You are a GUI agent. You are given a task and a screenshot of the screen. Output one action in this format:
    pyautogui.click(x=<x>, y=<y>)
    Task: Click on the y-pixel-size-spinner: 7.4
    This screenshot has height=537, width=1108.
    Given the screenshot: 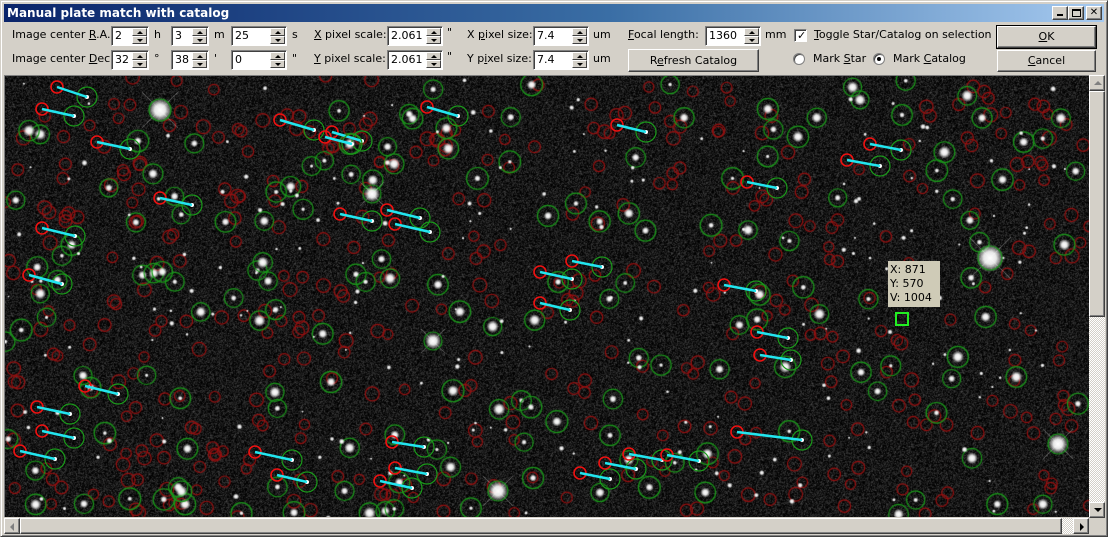 What is the action you would take?
    pyautogui.click(x=561, y=60)
    